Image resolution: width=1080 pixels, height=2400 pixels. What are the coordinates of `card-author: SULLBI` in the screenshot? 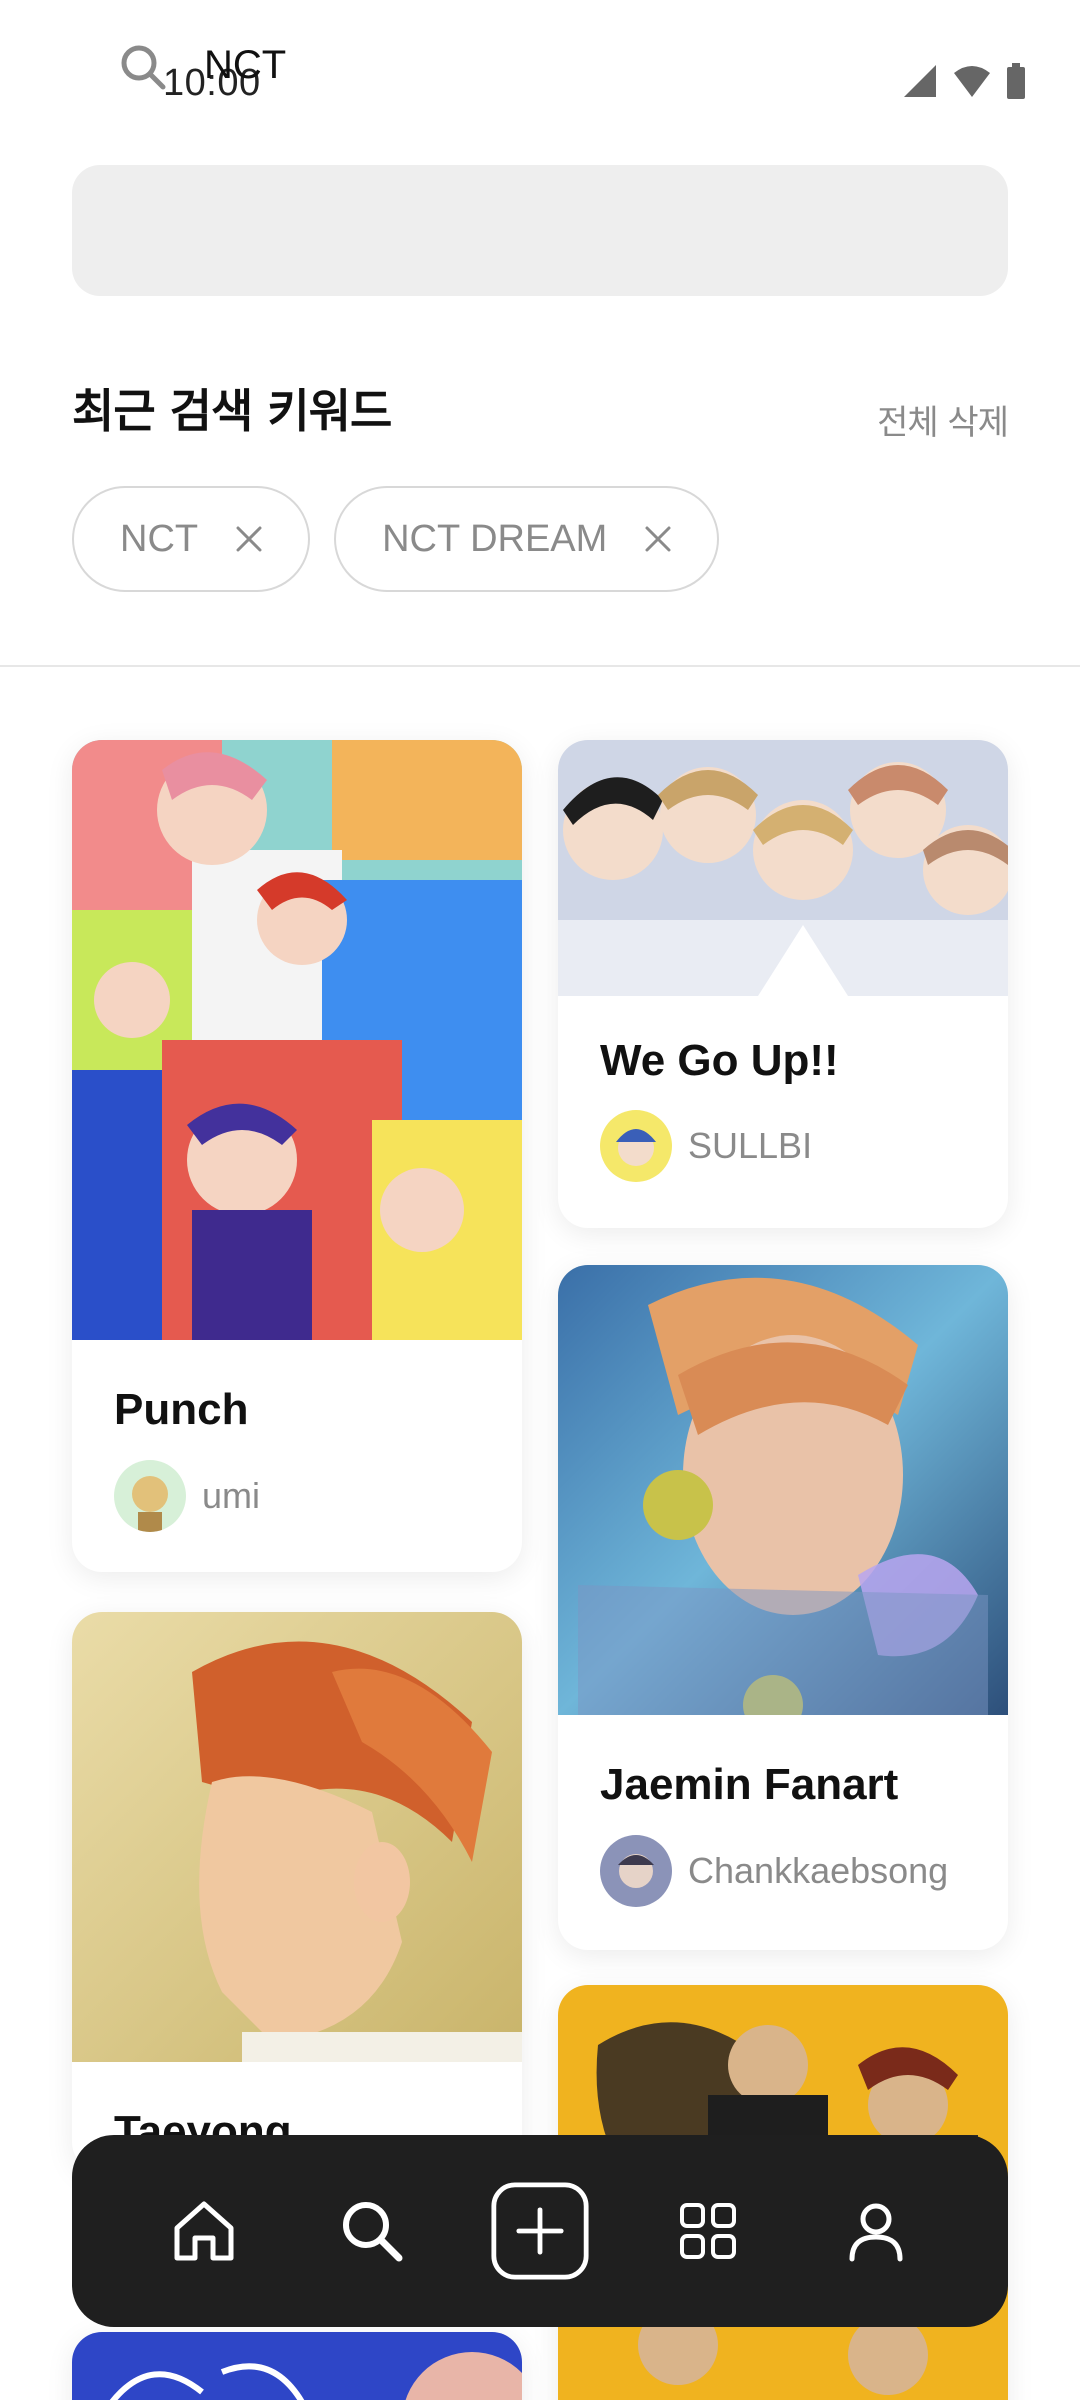 It's located at (706, 1146).